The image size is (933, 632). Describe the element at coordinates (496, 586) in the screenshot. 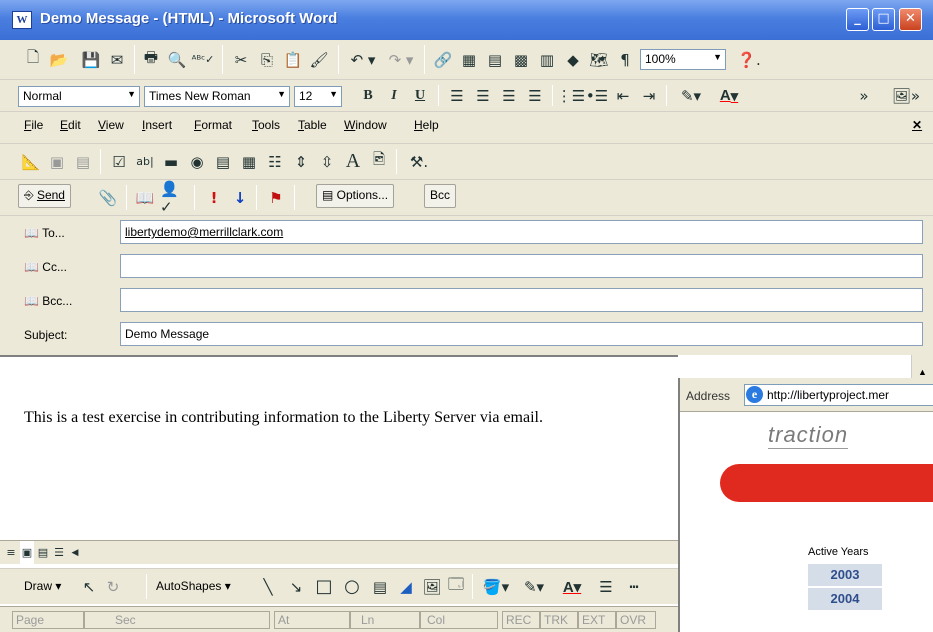

I see `fill-color-icon: 🪣▾` at that location.